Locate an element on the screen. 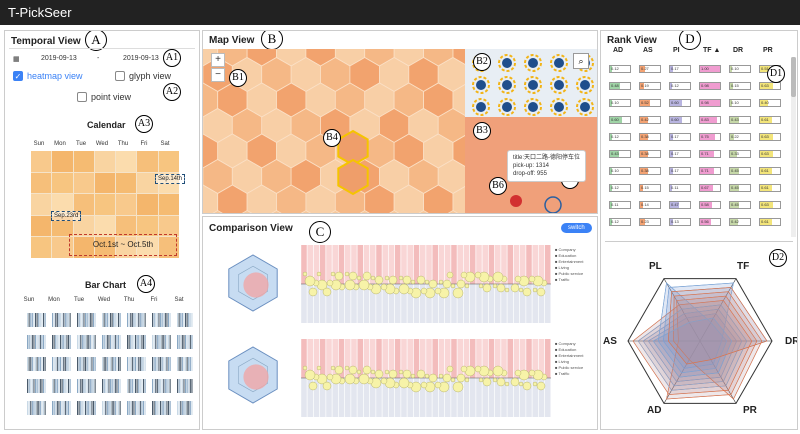  rank-cell: 0.13 is located at coordinates (680, 222).